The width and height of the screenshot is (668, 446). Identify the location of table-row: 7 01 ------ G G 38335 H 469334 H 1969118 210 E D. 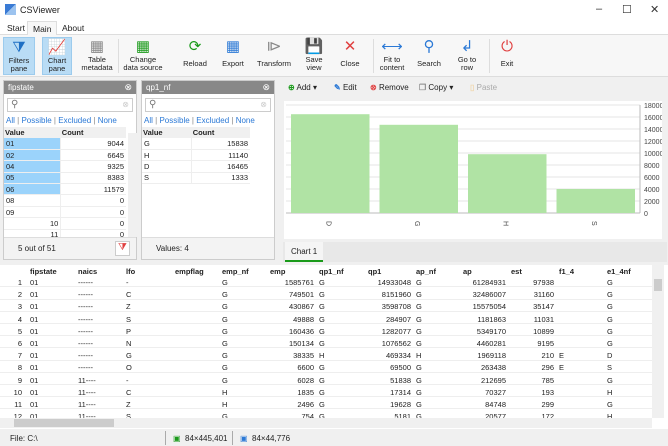
(326, 355).